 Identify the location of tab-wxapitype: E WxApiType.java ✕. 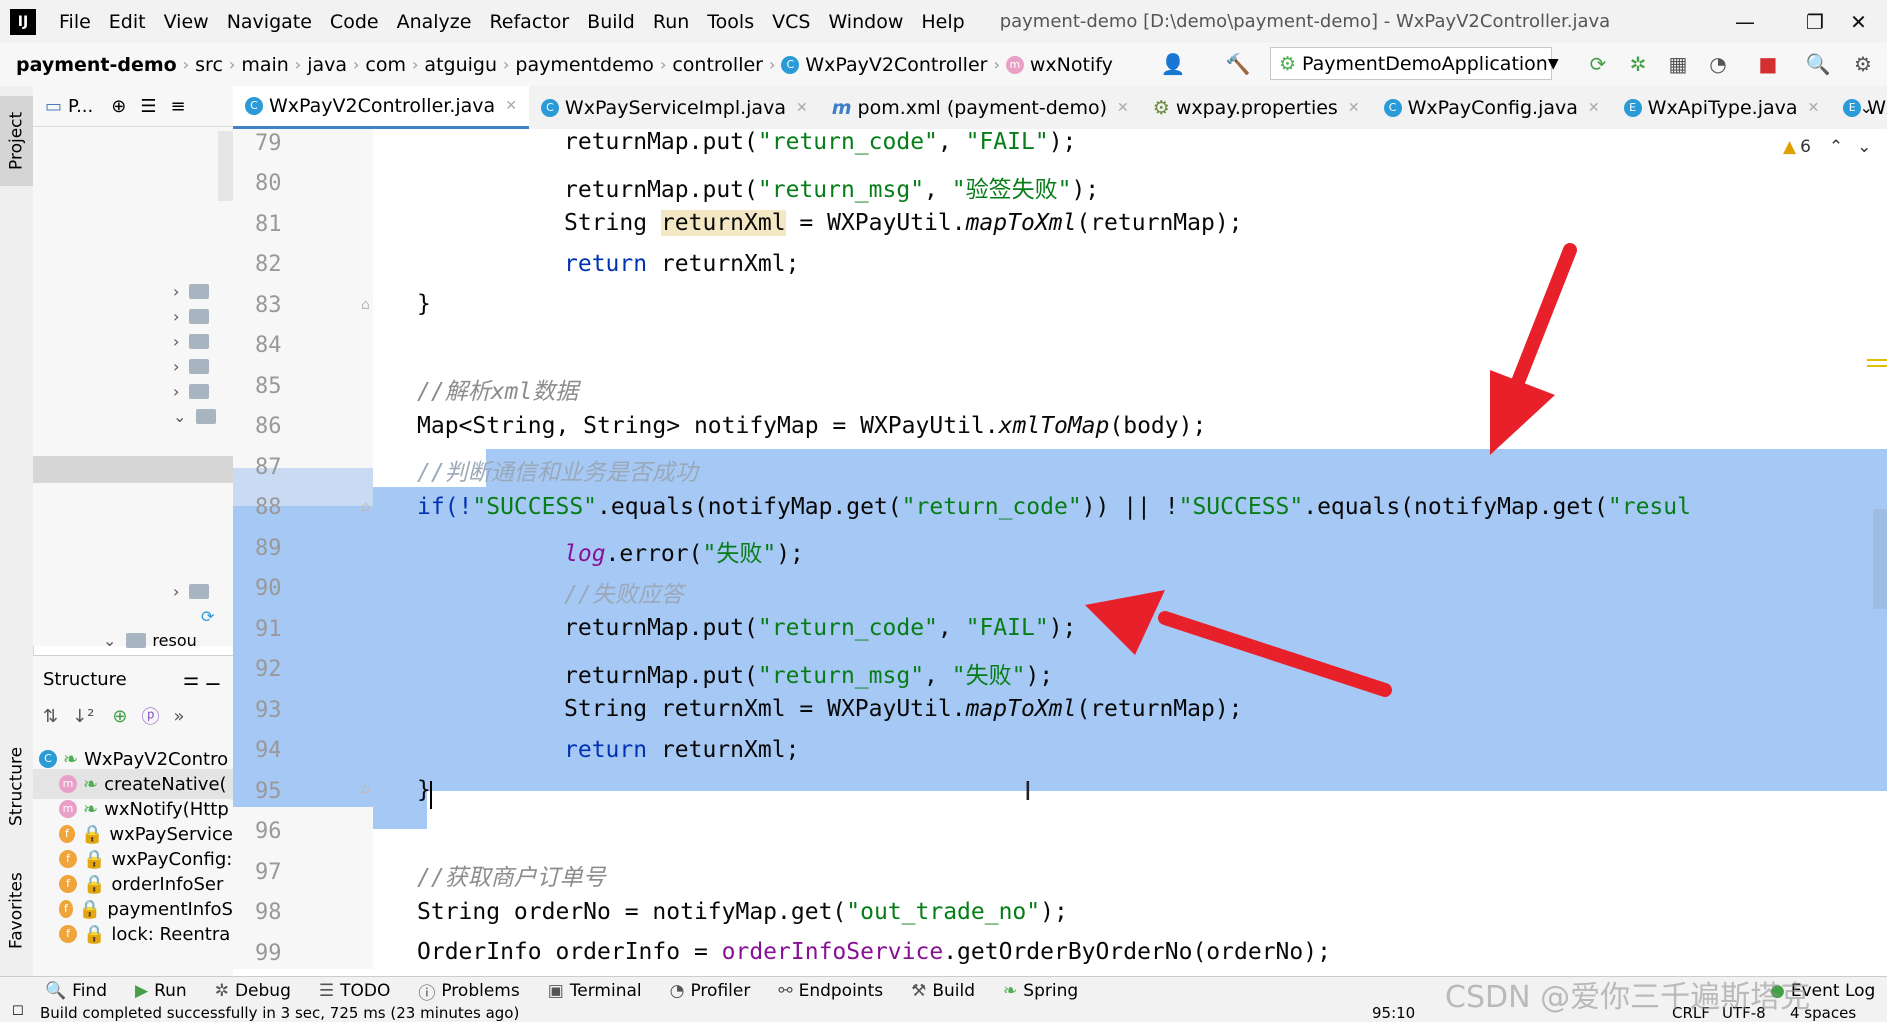
(1722, 107).